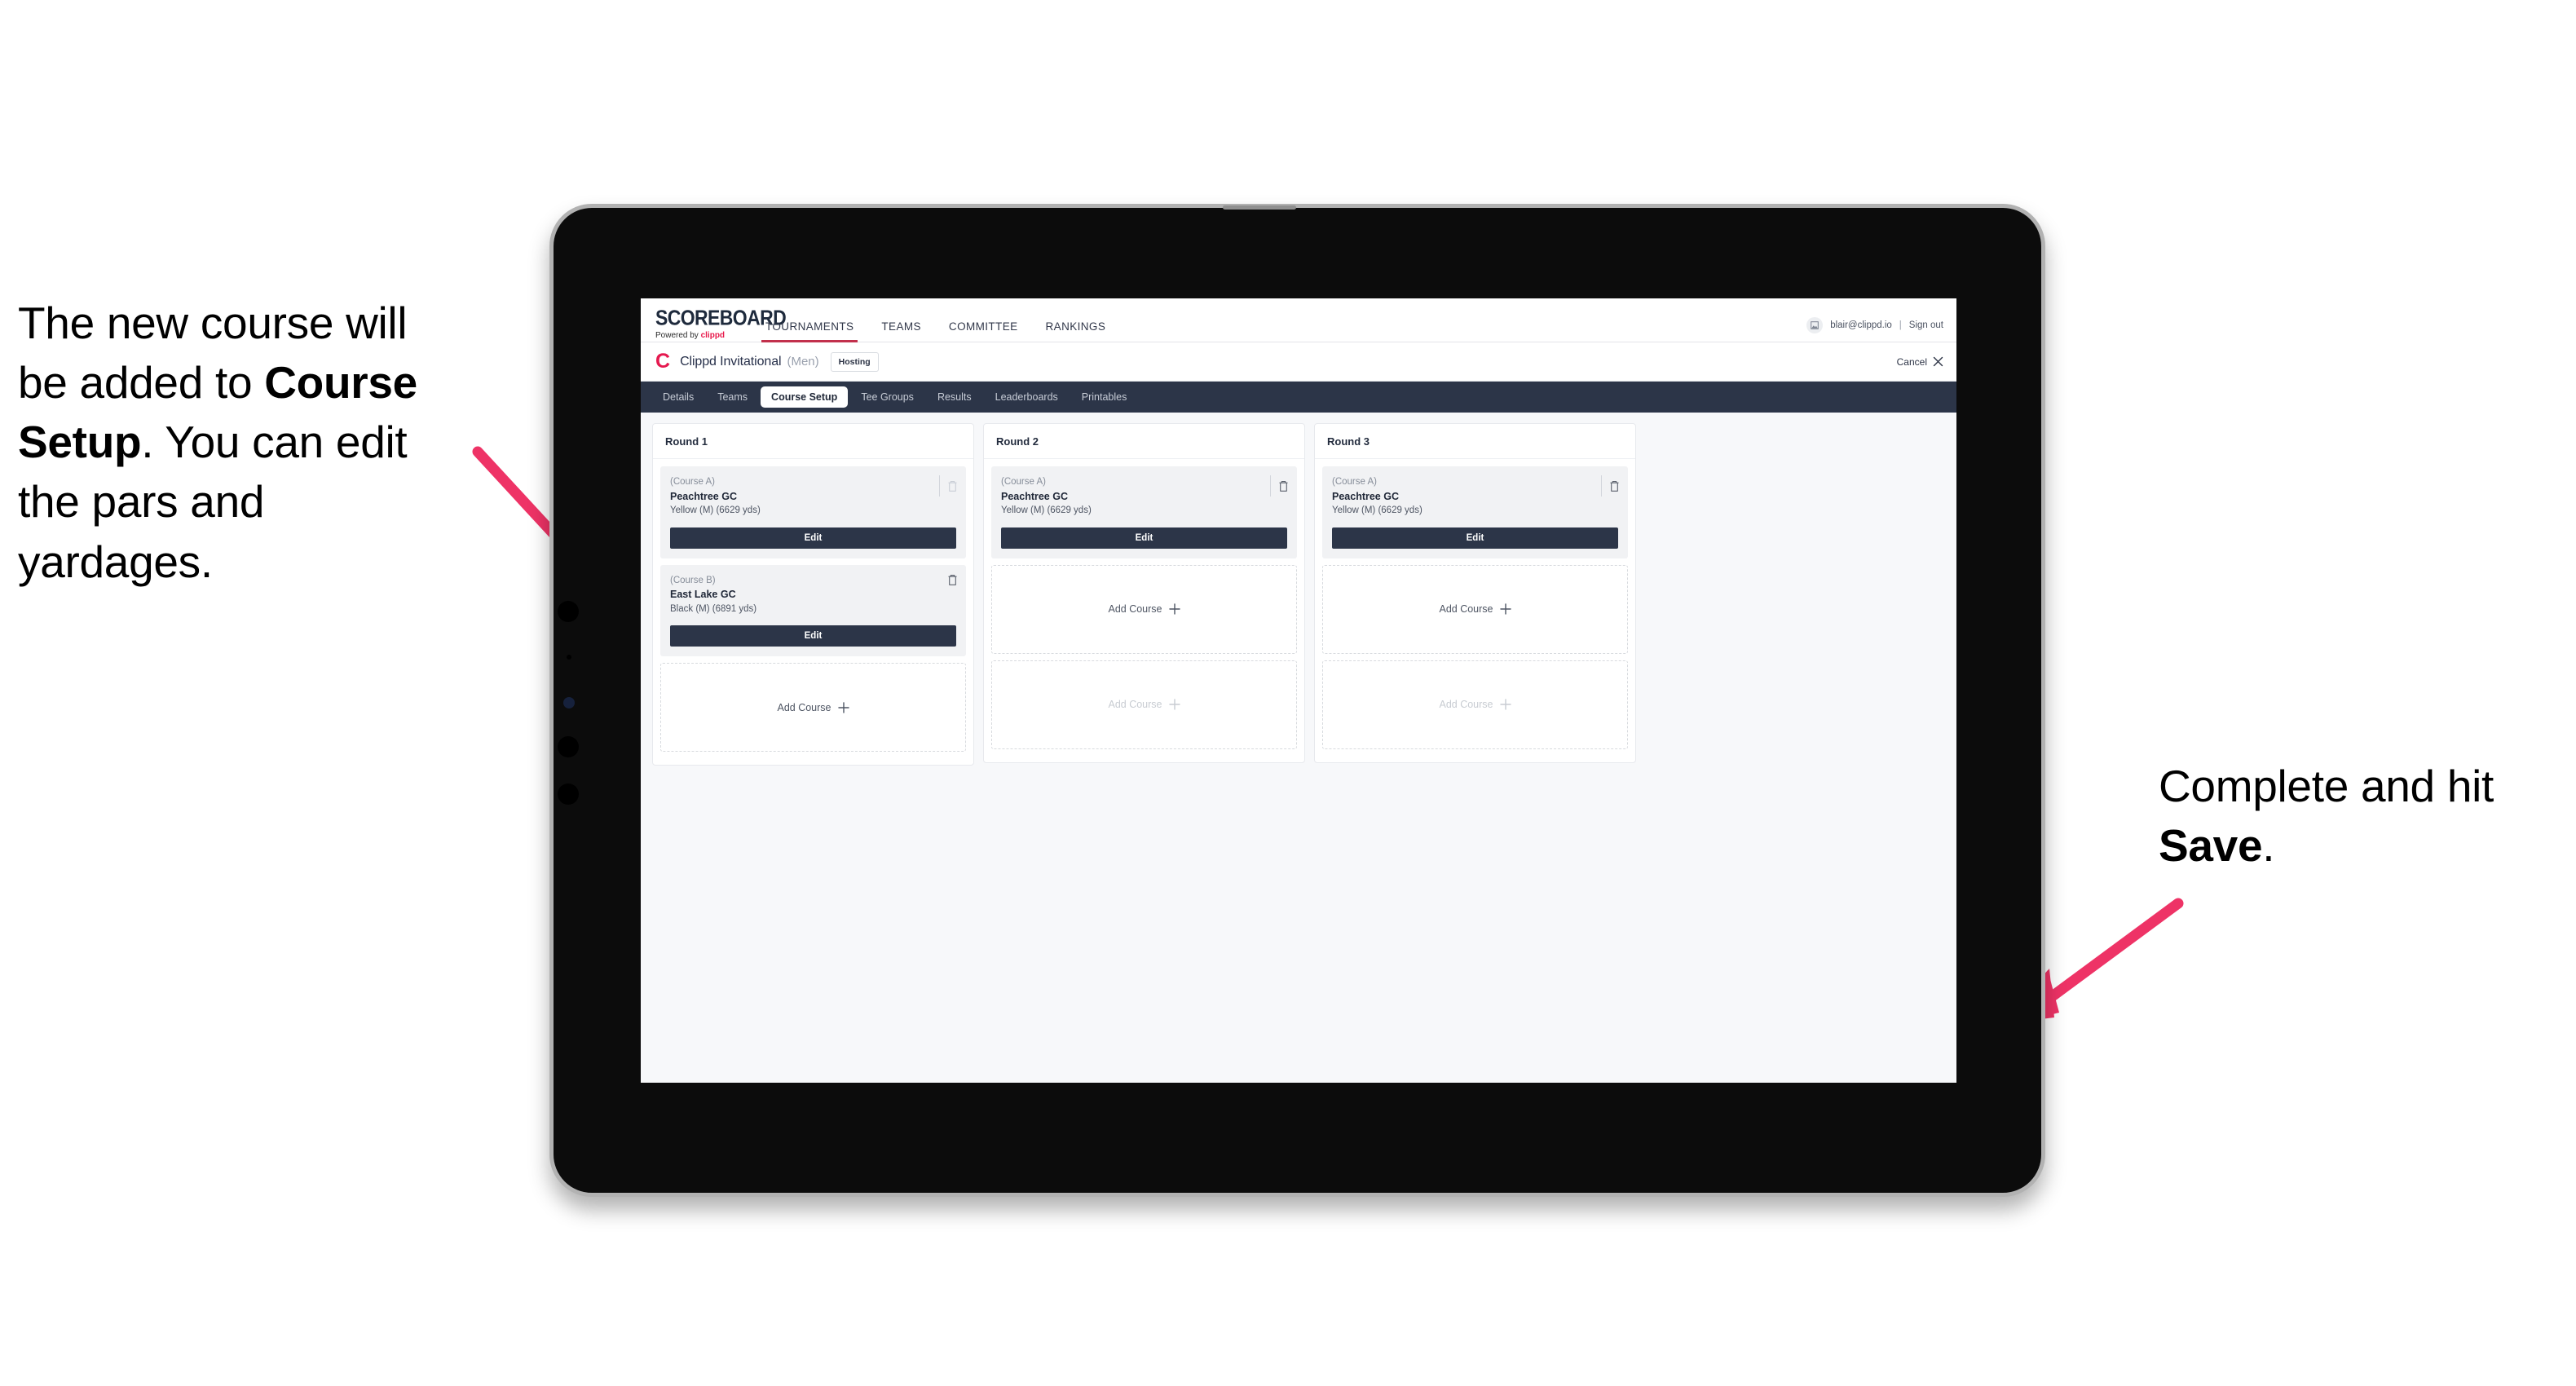  What do you see at coordinates (887, 397) in the screenshot?
I see `tab-tee-groups: Tee Groups` at bounding box center [887, 397].